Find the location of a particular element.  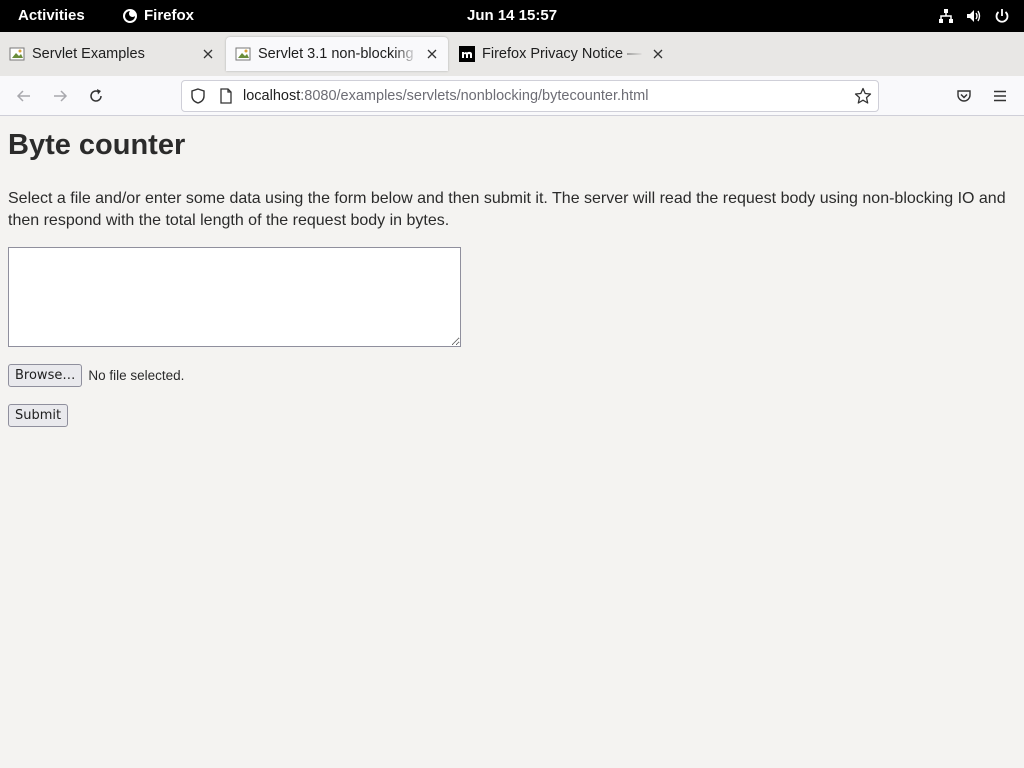

app-name: Firefox is located at coordinates (169, 15).